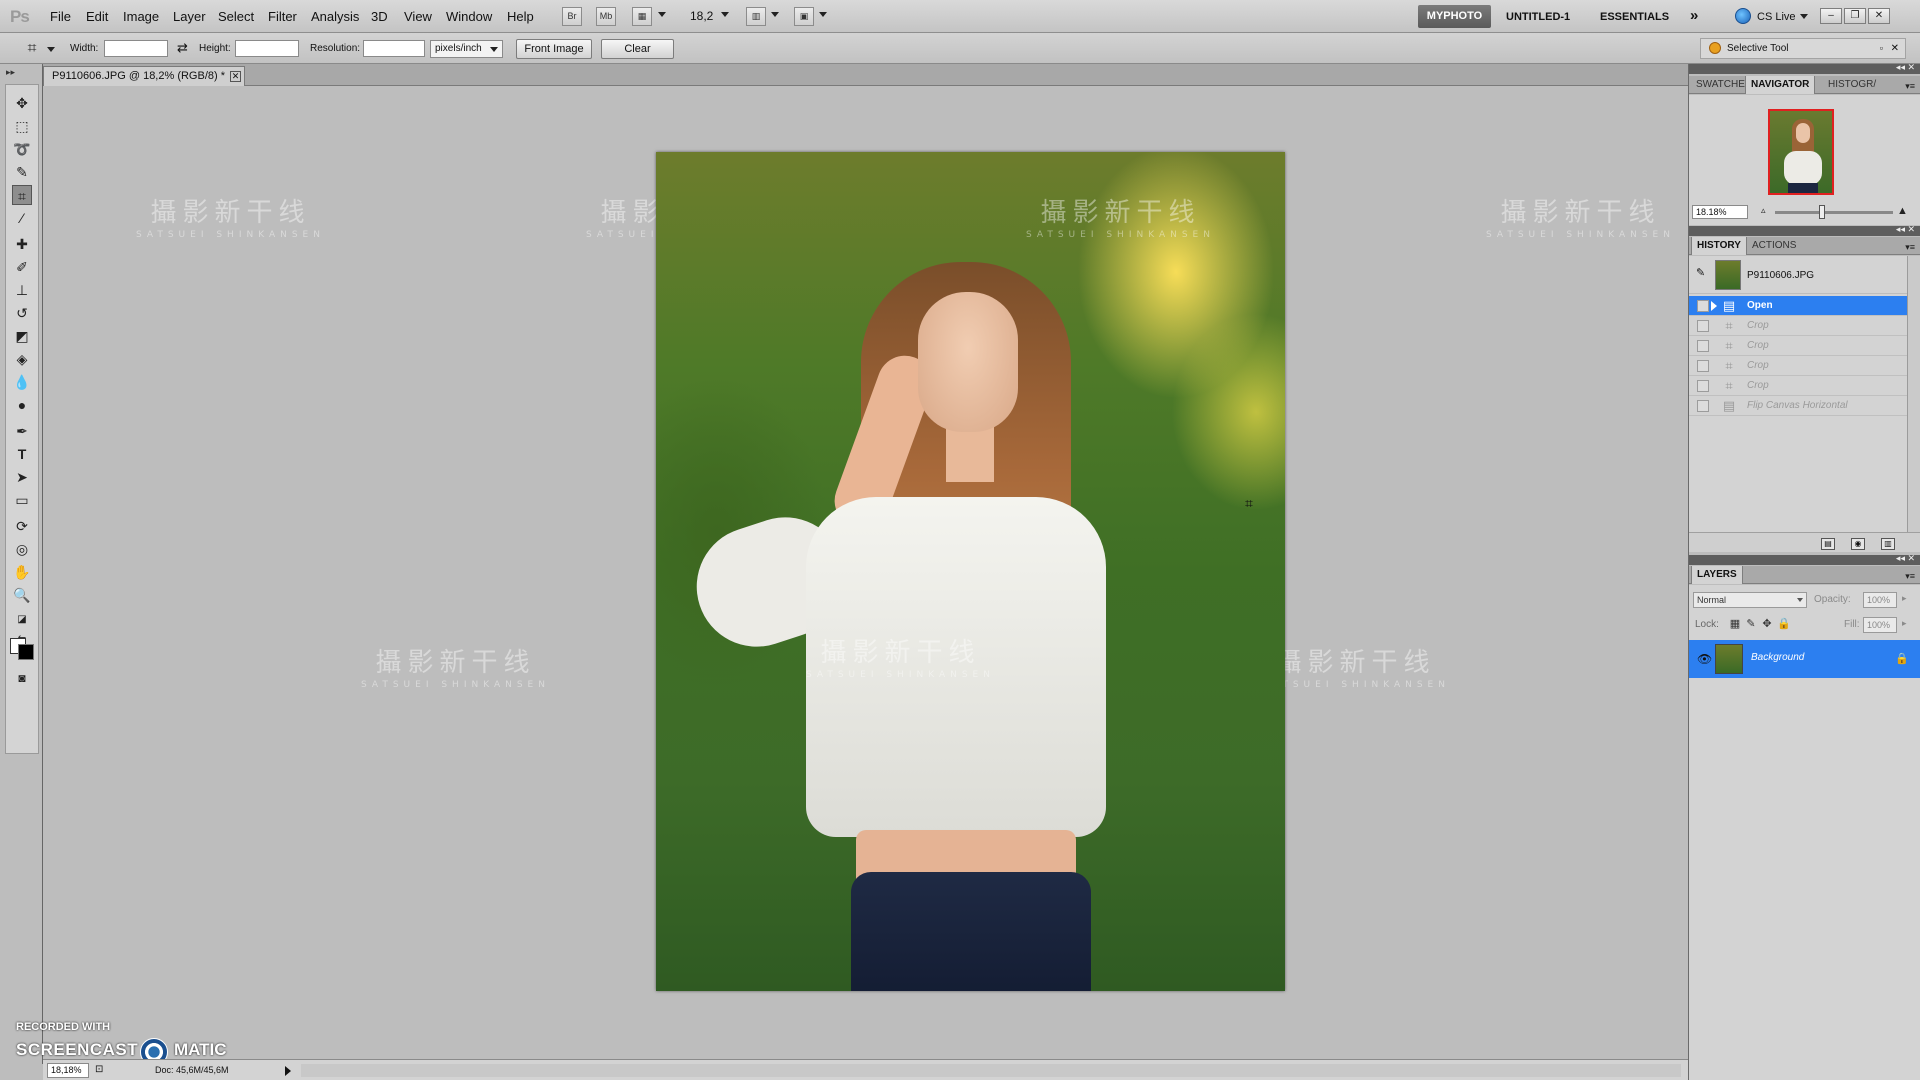  Describe the element at coordinates (1704, 659) in the screenshot. I see `eye-visibility-icon: 👁` at that location.